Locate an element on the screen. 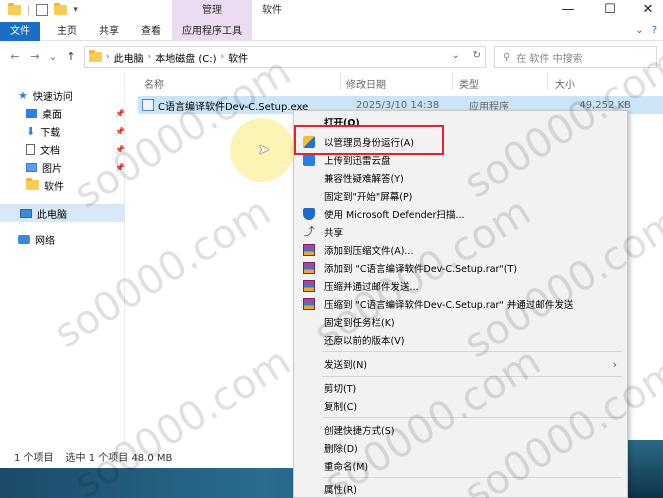 This screenshot has height=498, width=663. sidebar-item-label: 下载 is located at coordinates (50, 133).